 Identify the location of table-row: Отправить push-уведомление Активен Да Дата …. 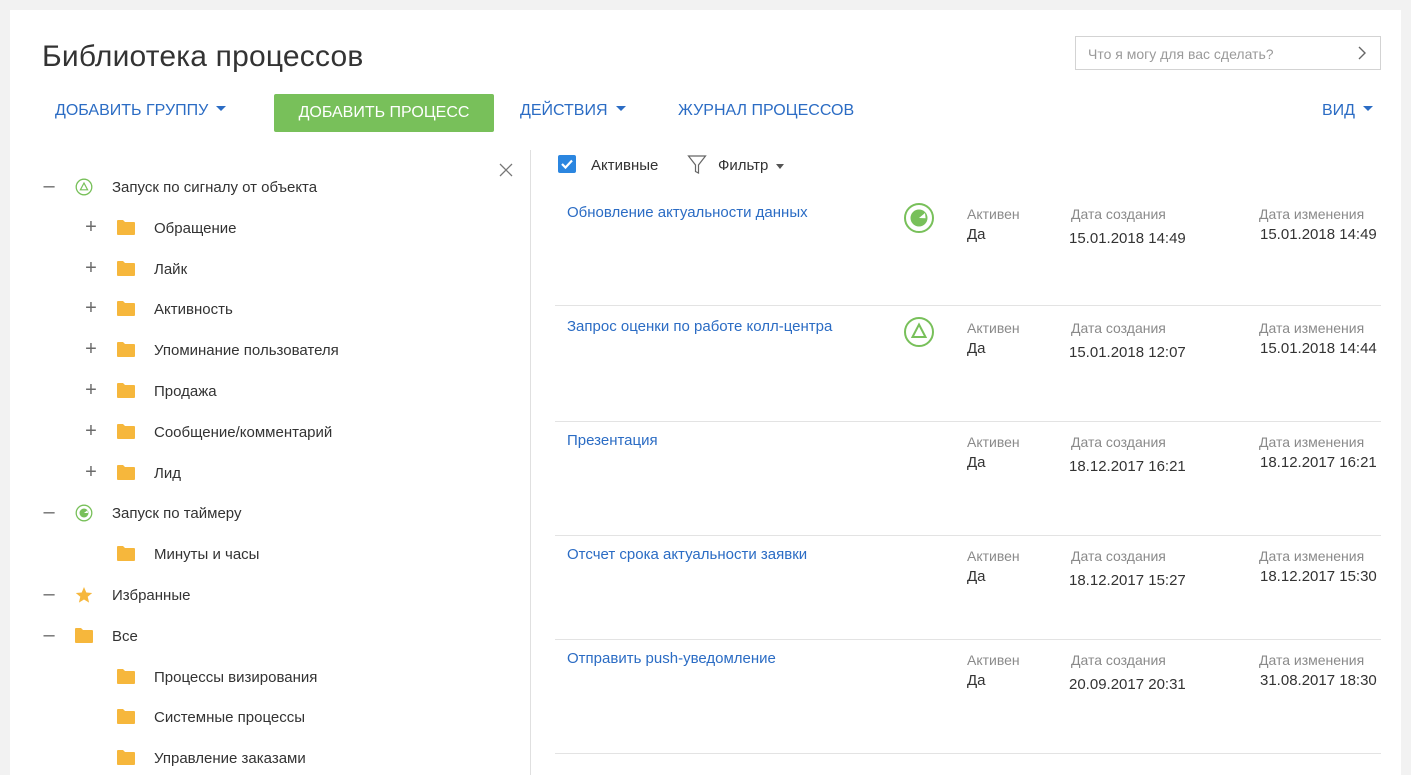
(973, 698).